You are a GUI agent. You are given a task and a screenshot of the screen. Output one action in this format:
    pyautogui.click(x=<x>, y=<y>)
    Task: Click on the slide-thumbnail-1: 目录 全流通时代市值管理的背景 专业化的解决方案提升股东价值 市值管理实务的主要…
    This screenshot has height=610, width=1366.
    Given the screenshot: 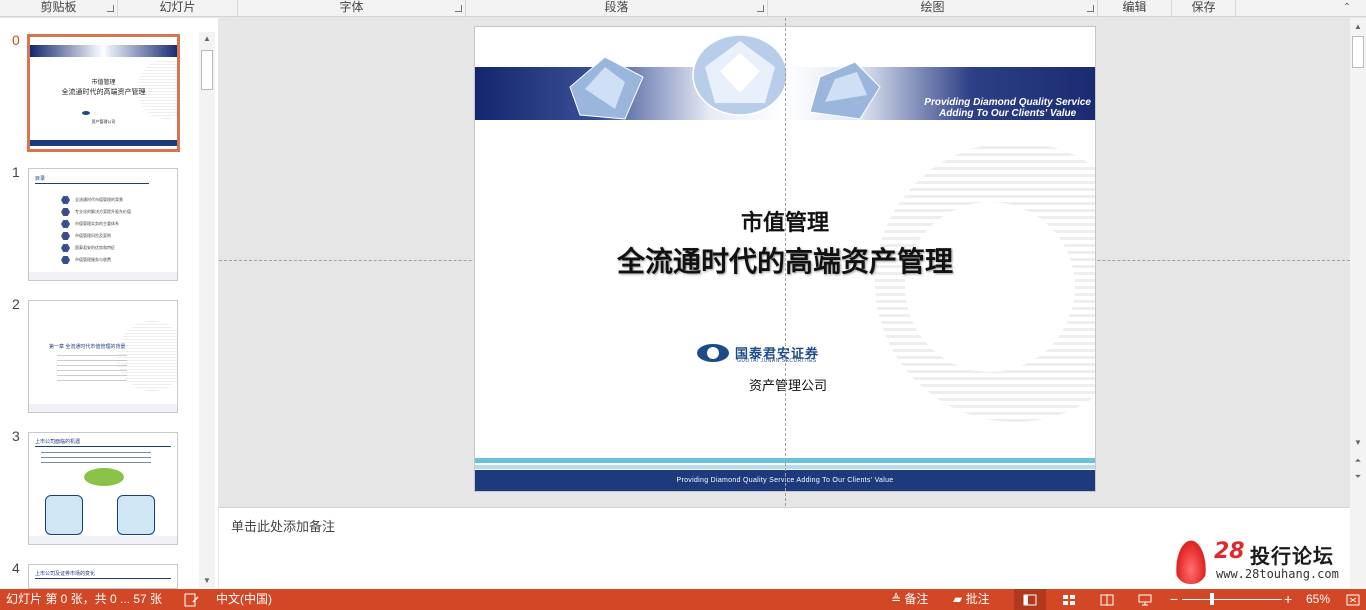 What is the action you would take?
    pyautogui.click(x=103, y=224)
    